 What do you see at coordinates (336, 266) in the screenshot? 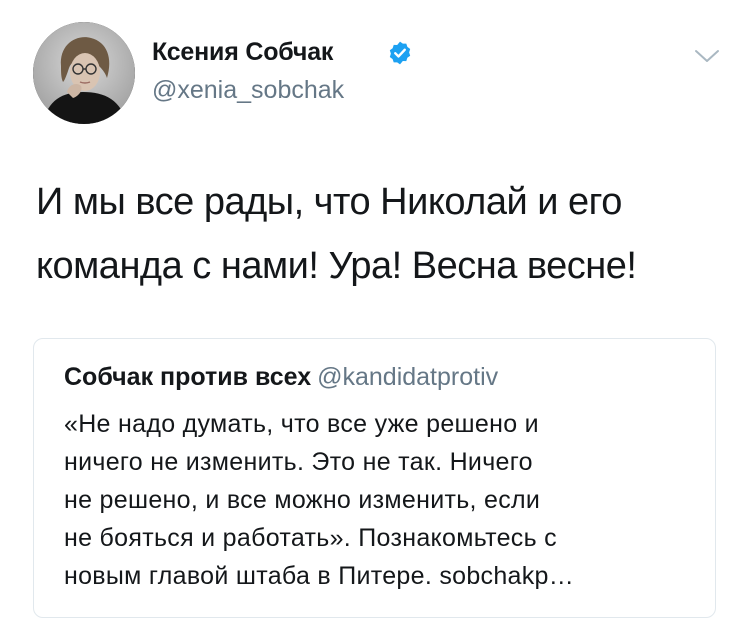
I see `tweet-text-line: команда с нами! Ура! Весна весне!` at bounding box center [336, 266].